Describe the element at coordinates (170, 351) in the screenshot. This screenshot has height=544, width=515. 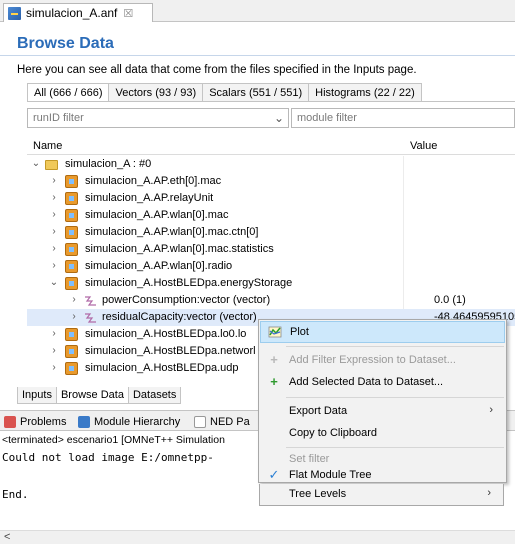
I see `tree-label: simulacion_A.HostBLEDpa.networl` at that location.